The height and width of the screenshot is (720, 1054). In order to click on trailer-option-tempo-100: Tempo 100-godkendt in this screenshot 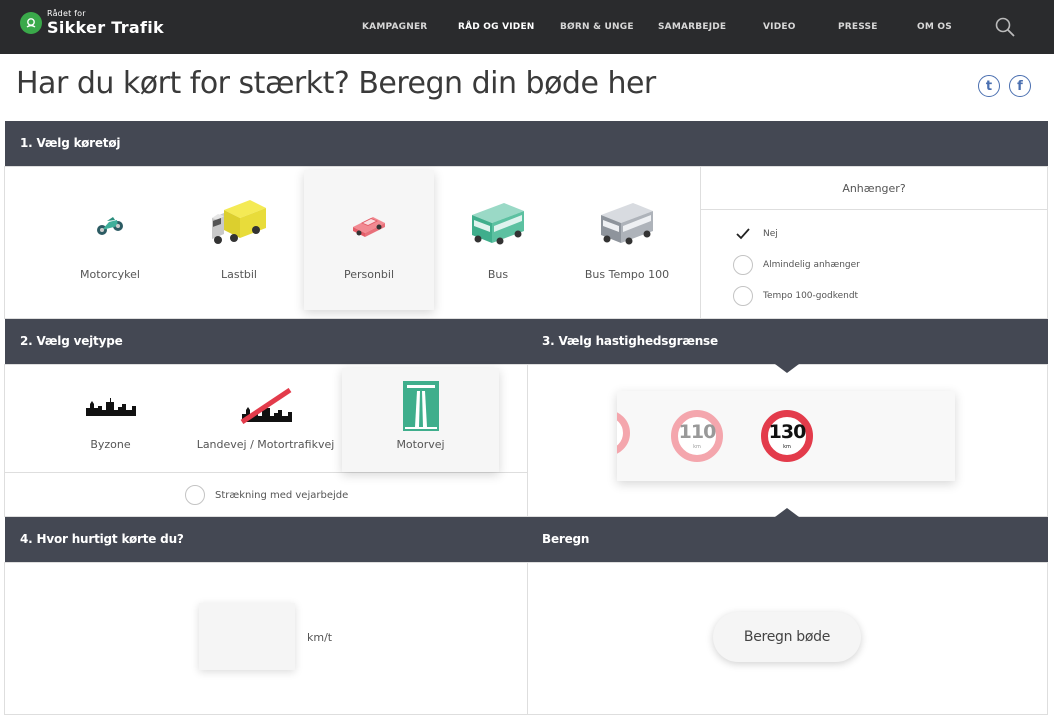, I will do `click(795, 296)`.